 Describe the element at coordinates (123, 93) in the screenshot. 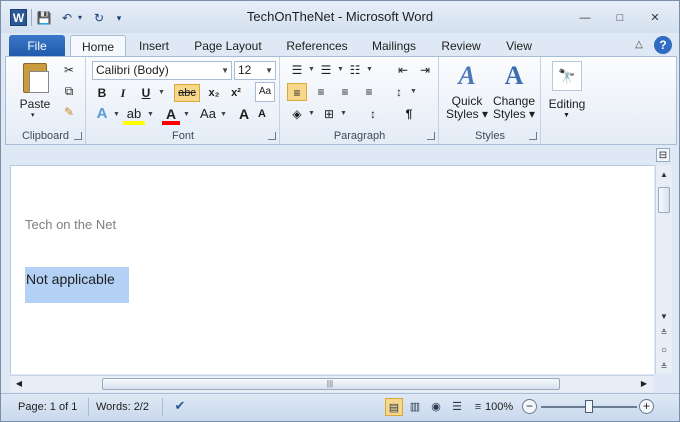

I see `italic-button: I` at that location.